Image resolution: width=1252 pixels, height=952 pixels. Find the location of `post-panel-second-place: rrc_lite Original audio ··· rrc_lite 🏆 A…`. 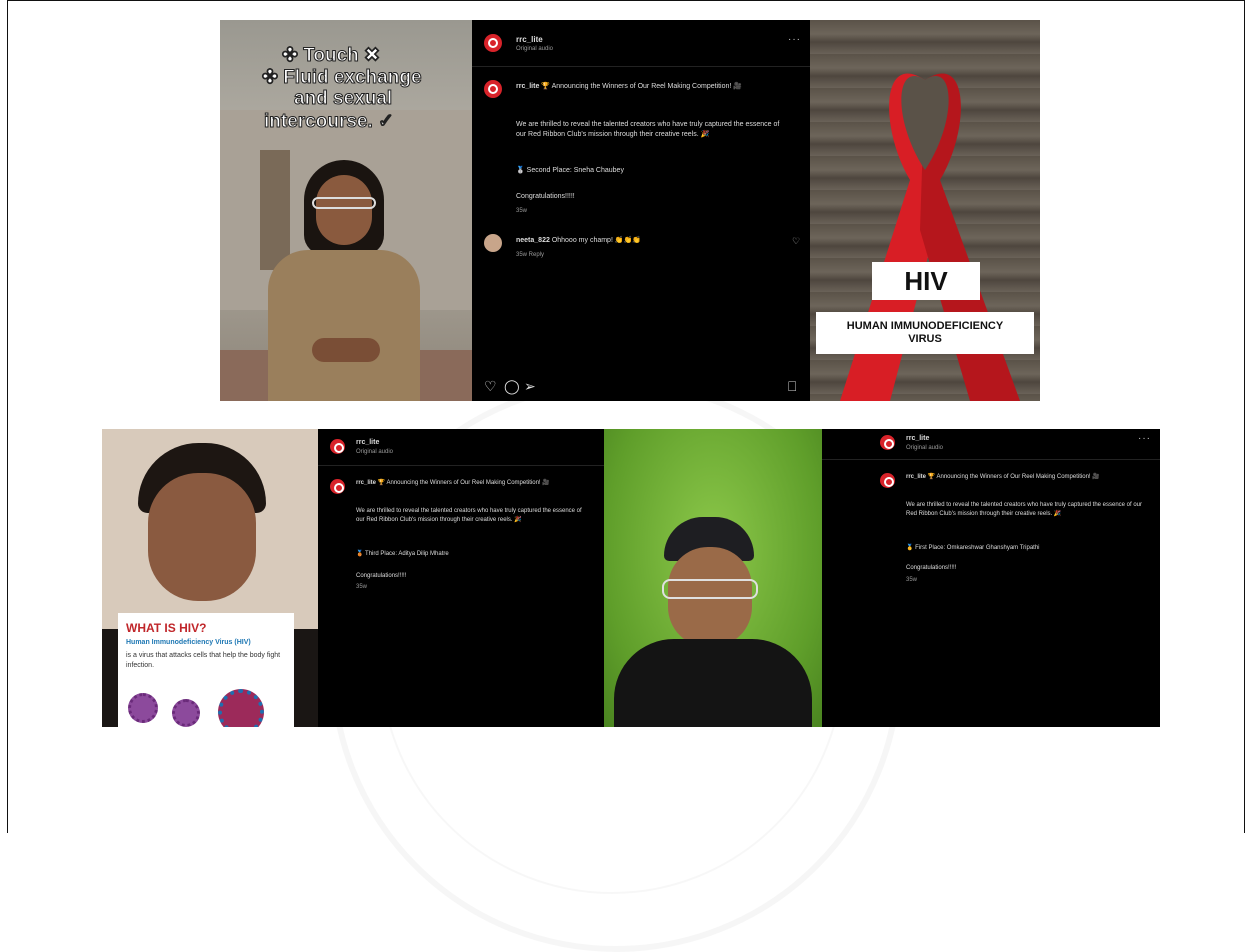

post-panel-second-place: rrc_lite Original audio ··· rrc_lite 🏆 A… is located at coordinates (641, 210).